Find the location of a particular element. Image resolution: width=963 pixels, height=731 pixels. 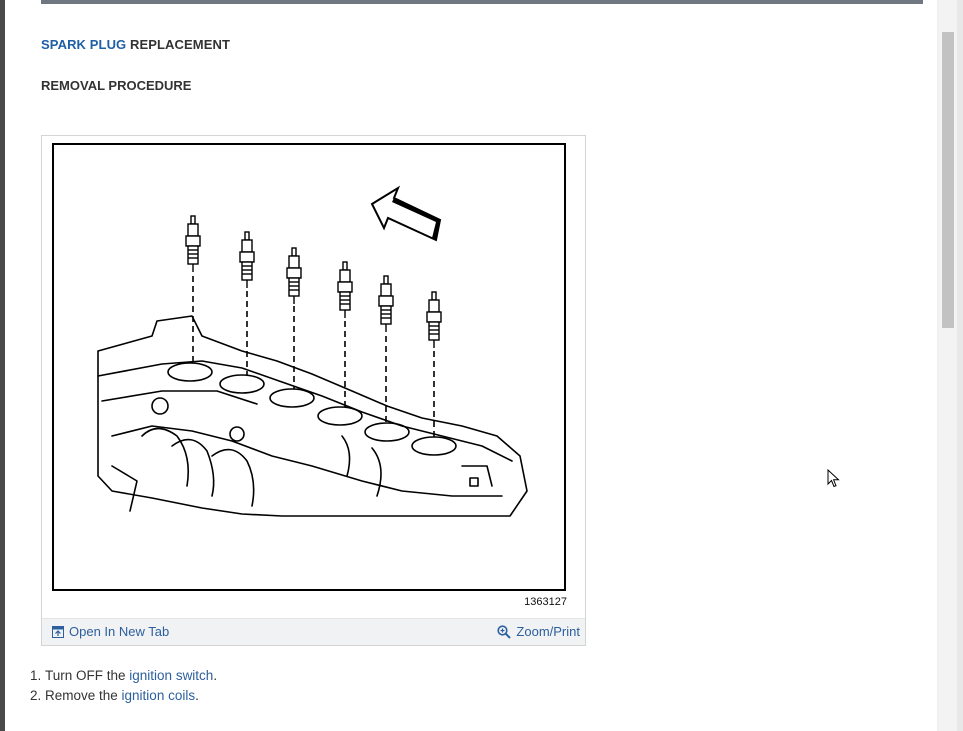

ignition-switch-link: ignition switch is located at coordinates (171, 675).